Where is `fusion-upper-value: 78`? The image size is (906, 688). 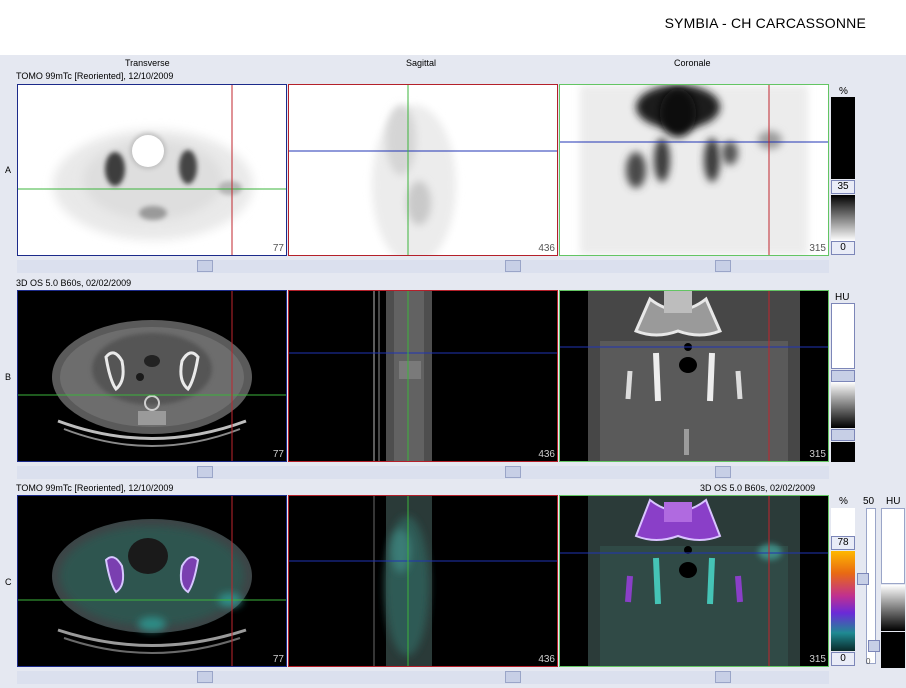
fusion-upper-value: 78 is located at coordinates (843, 543).